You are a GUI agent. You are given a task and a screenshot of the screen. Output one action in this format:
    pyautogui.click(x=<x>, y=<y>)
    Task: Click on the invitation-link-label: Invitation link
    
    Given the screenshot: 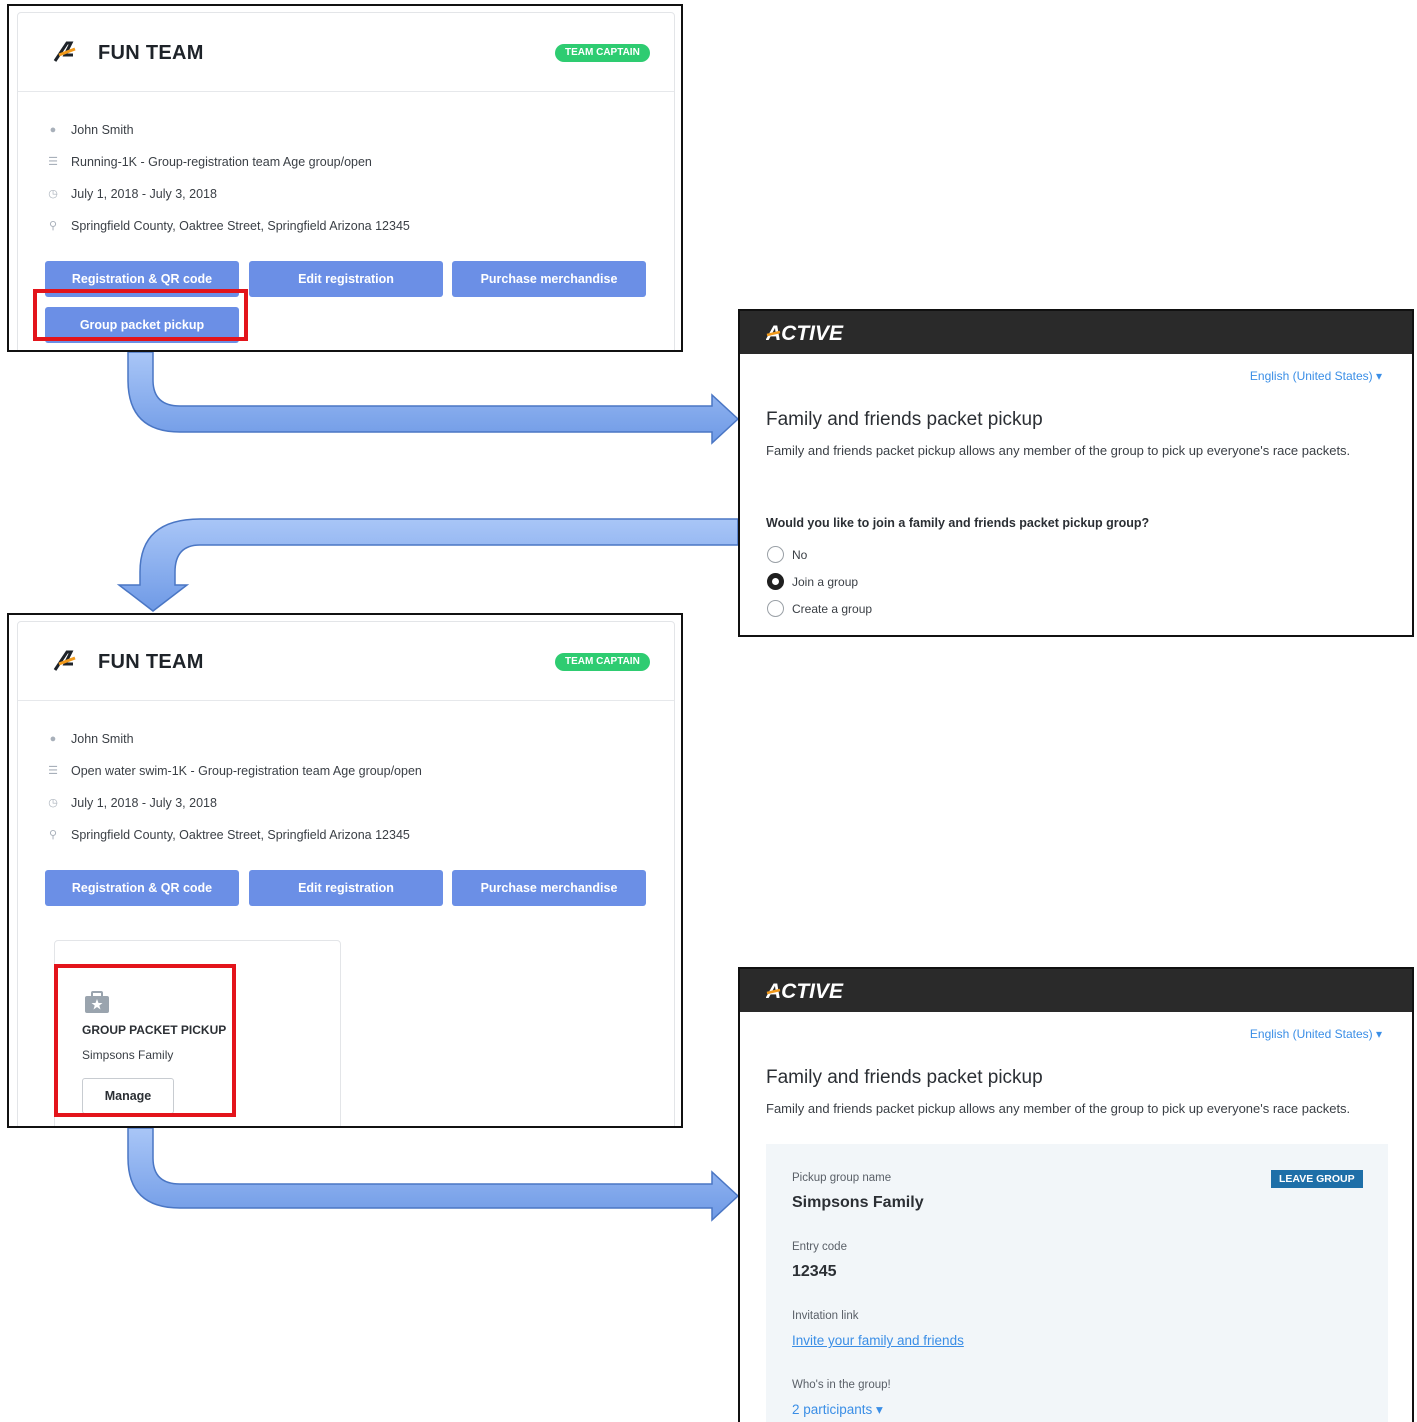 What is the action you would take?
    pyautogui.click(x=825, y=1316)
    